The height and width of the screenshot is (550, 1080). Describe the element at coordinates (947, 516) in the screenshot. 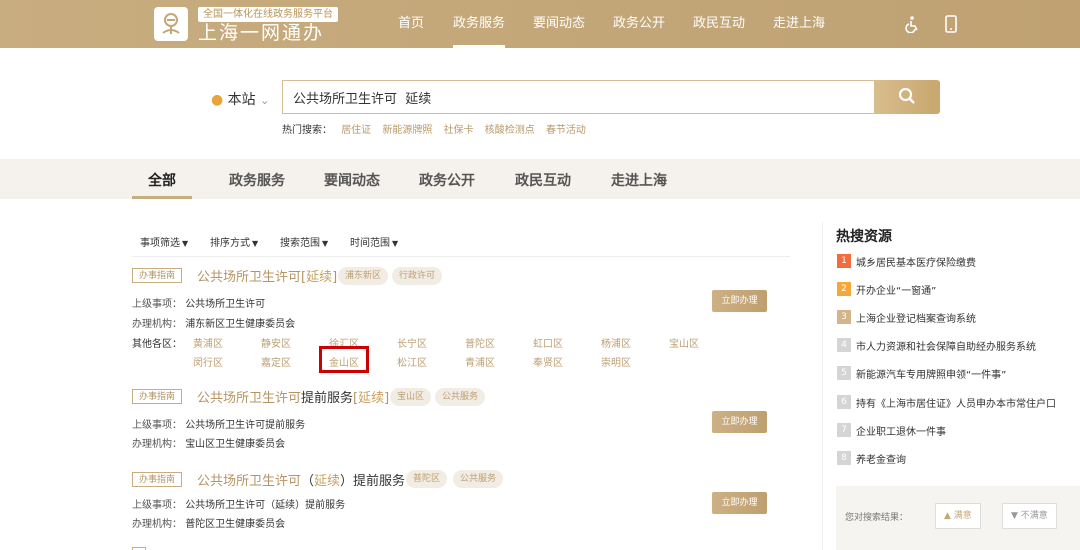

I see `thumbs-up-icon: ▲` at that location.